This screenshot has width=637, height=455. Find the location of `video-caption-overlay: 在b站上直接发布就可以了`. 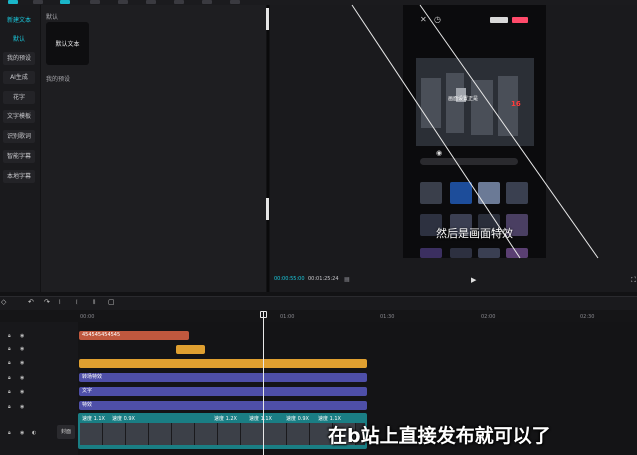

video-caption-overlay: 在b站上直接发布就可以了 is located at coordinates (439, 436).